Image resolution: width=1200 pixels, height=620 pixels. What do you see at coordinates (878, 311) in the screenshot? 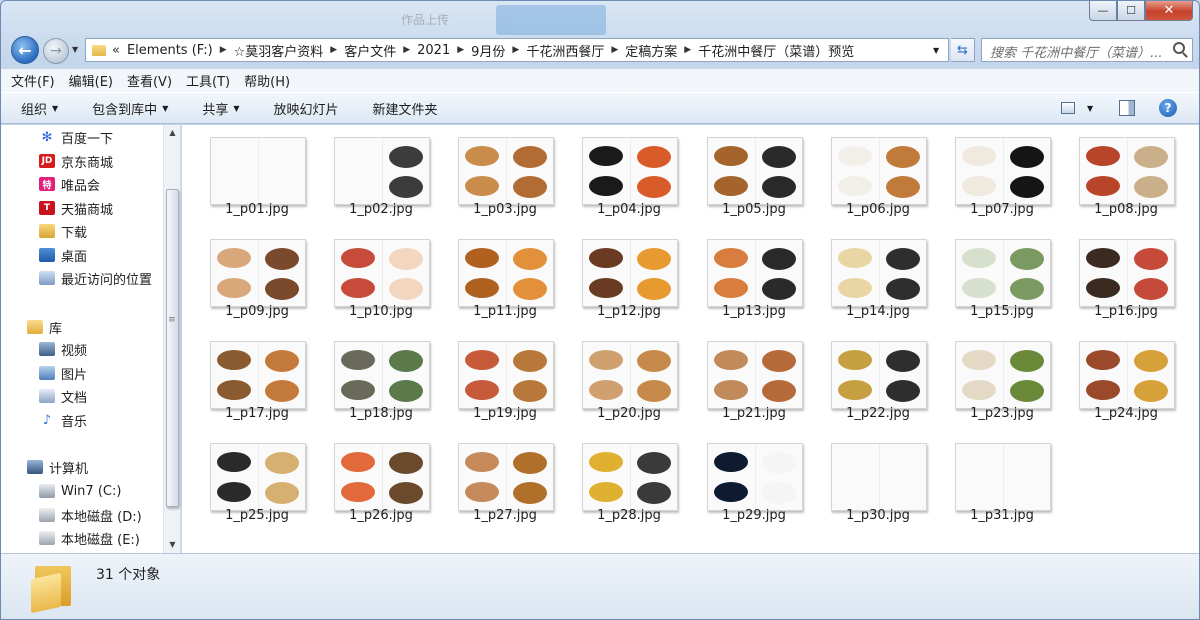
I see `file-name: 1_p14.jpg` at bounding box center [878, 311].